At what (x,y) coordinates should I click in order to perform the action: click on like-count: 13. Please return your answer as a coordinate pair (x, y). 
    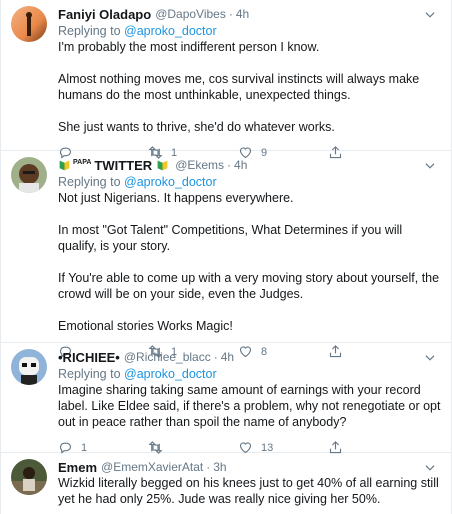
    Looking at the image, I should click on (267, 447).